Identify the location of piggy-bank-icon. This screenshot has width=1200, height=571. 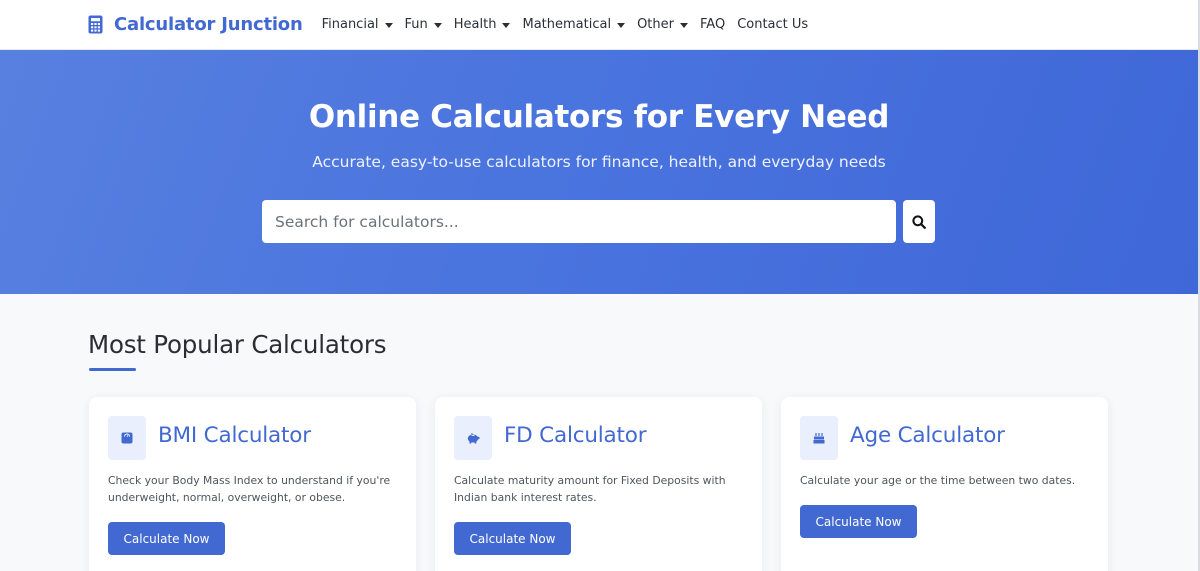
(473, 438).